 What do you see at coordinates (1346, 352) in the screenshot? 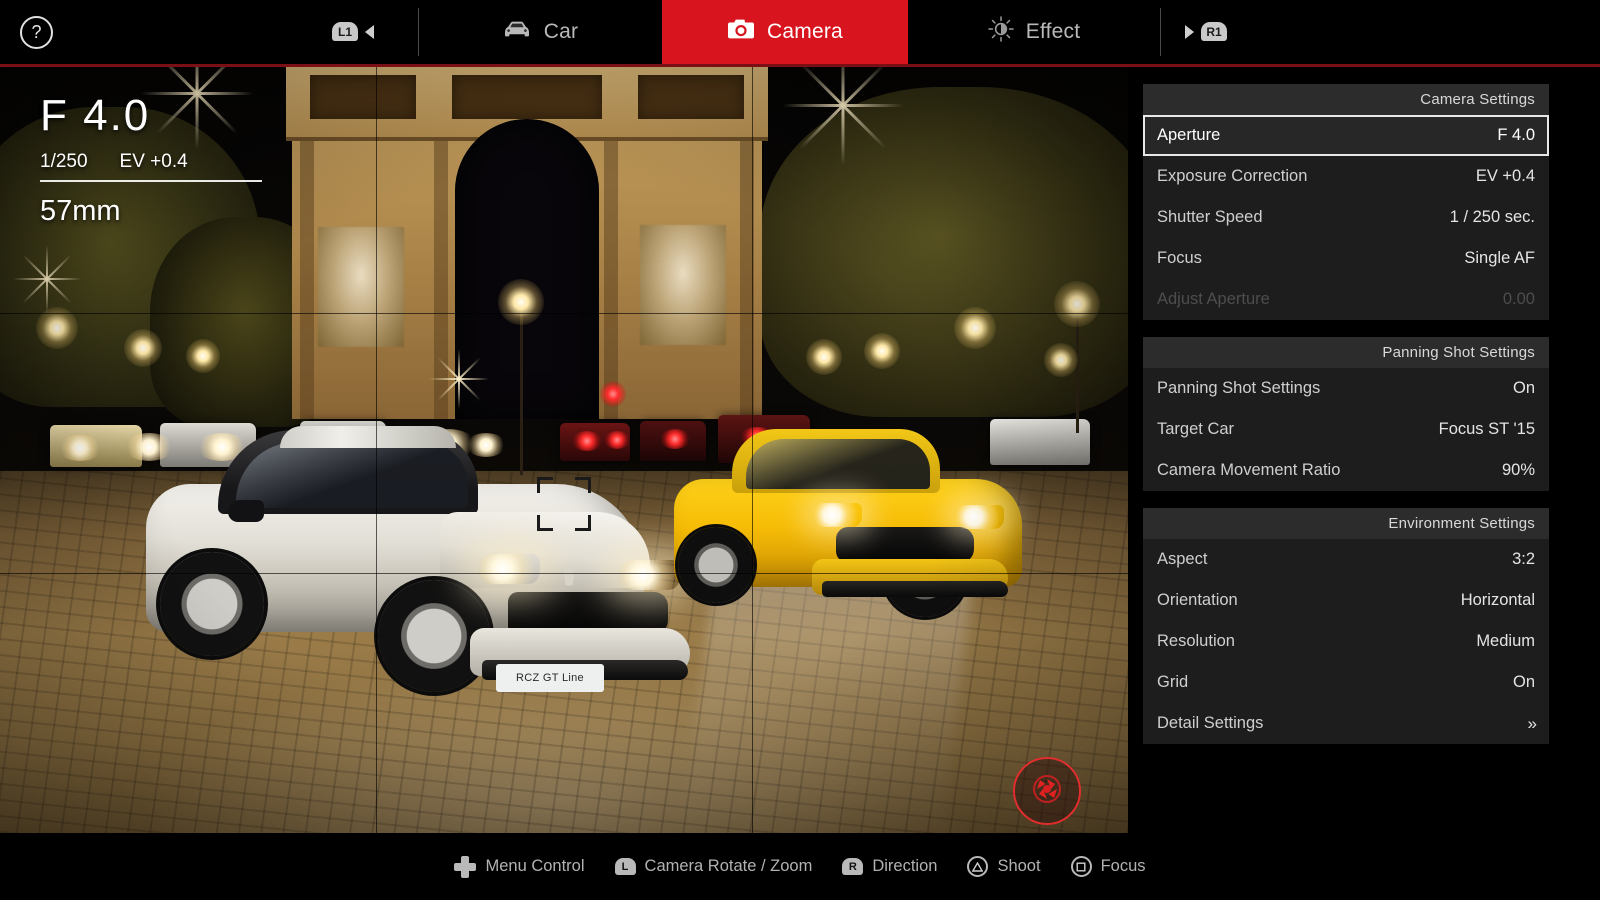
I see `section-title: Panning Shot Settings` at bounding box center [1346, 352].